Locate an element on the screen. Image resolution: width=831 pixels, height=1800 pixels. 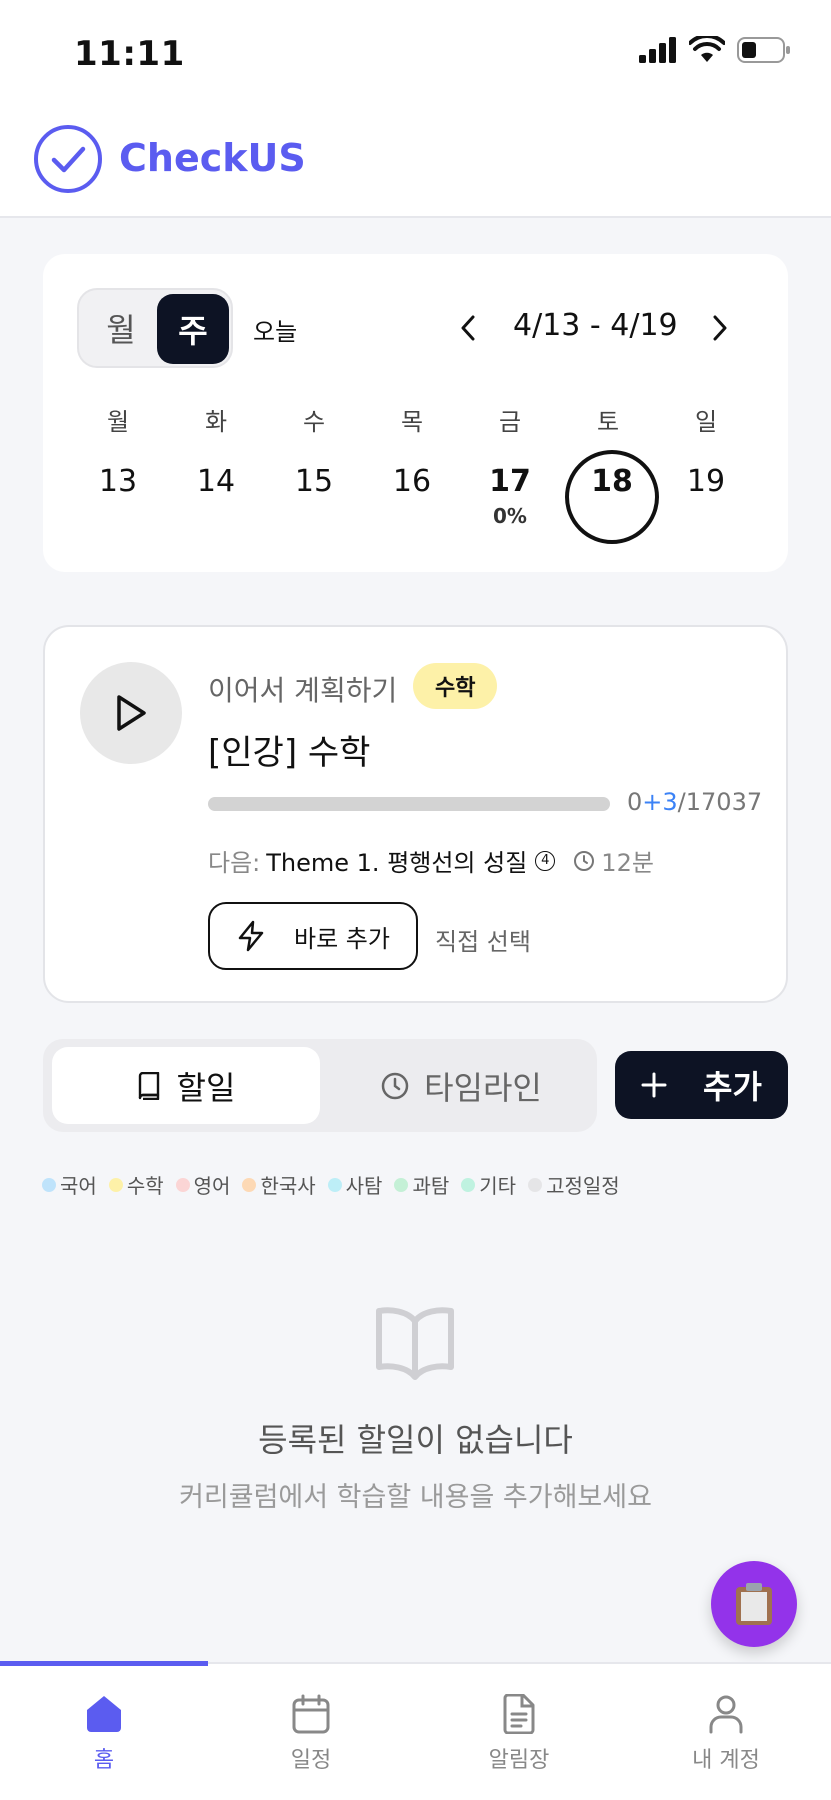
signal-icon is located at coordinates (657, 50).